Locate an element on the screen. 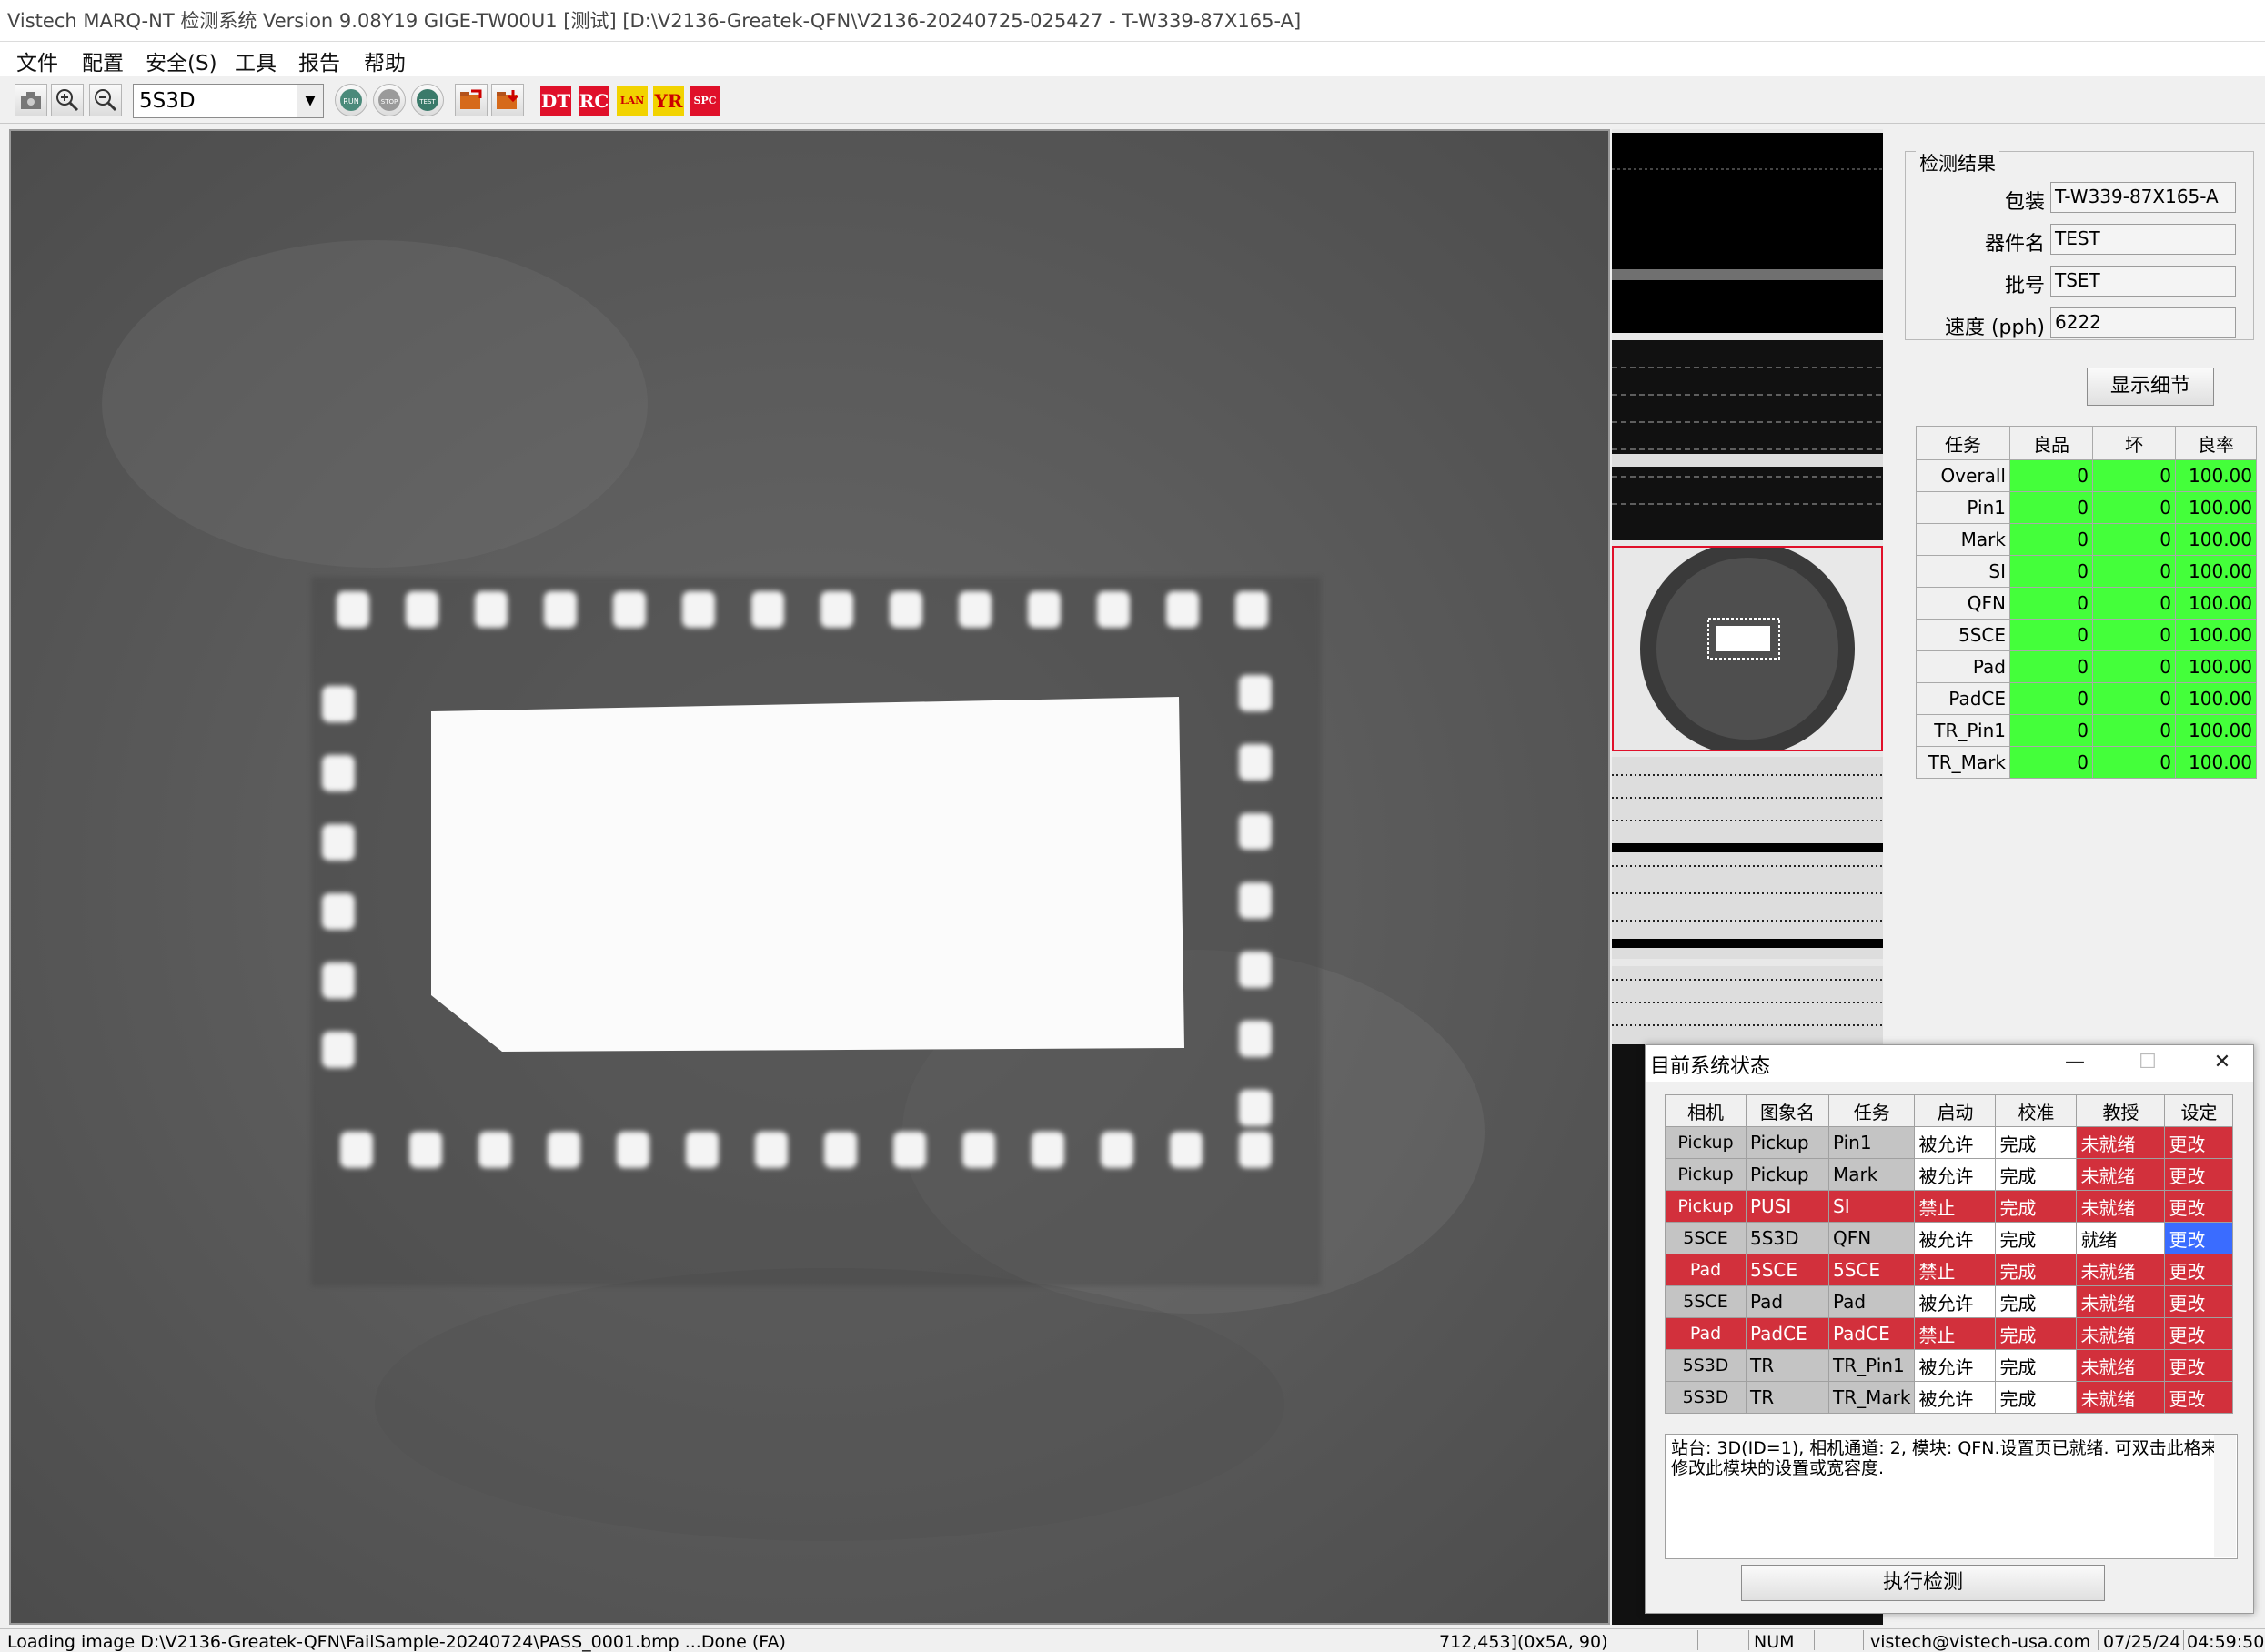 This screenshot has width=2265, height=1652. stop-button: STOP is located at coordinates (389, 100).